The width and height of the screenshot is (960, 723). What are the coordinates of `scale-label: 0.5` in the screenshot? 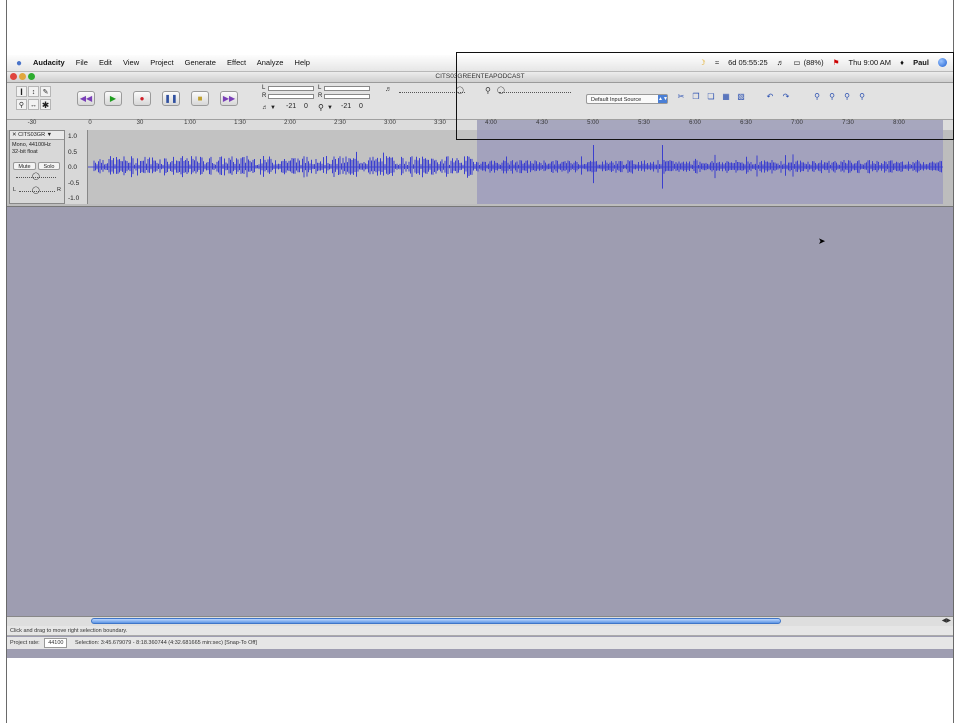 It's located at (73, 152).